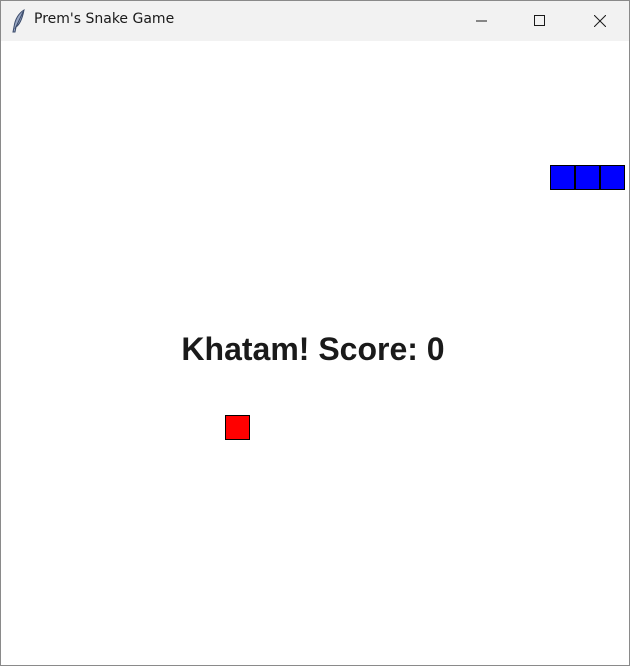 Image resolution: width=630 pixels, height=666 pixels. I want to click on close-button, so click(600, 21).